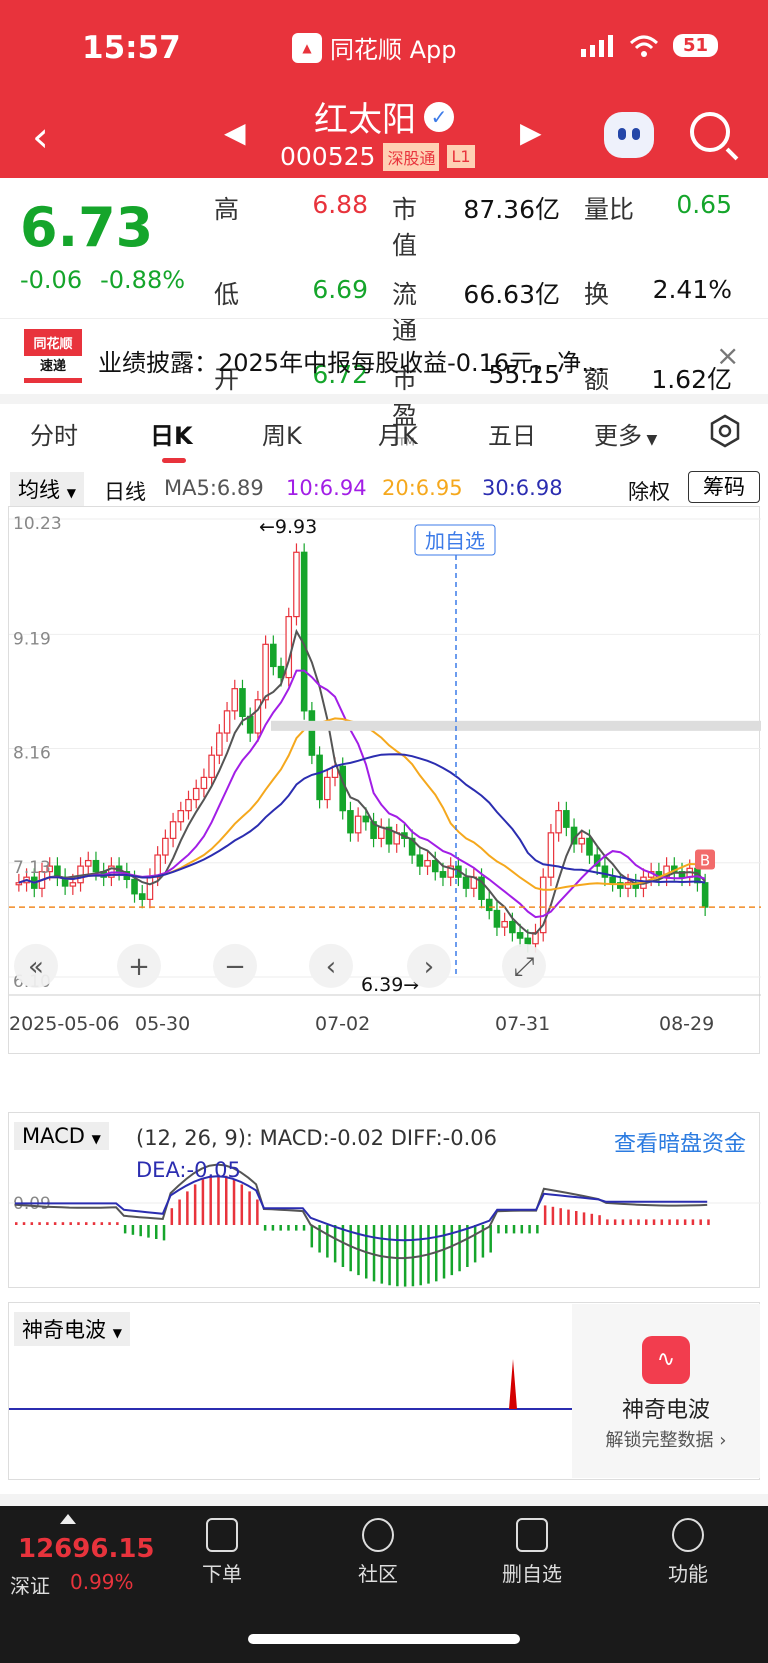 The width and height of the screenshot is (768, 1663). What do you see at coordinates (282, 433) in the screenshot?
I see `tab-weekly-k: 周K` at bounding box center [282, 433].